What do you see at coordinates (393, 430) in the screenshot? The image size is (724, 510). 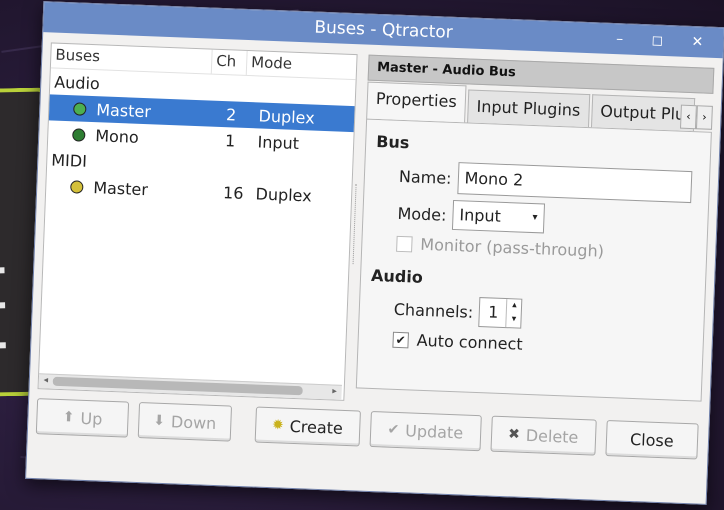 I see `check-icon: ✔` at bounding box center [393, 430].